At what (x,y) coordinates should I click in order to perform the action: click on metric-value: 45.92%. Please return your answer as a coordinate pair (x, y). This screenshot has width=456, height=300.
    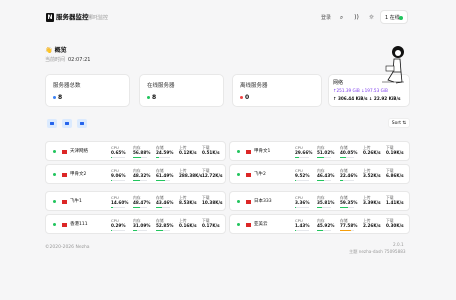
    Looking at the image, I should click on (326, 225).